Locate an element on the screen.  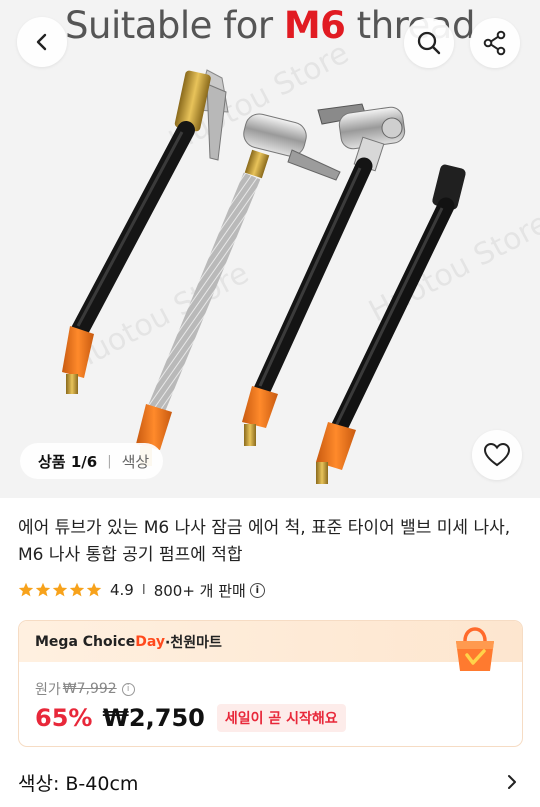
variant-selector: 색상: B-40cm is located at coordinates (270, 782).